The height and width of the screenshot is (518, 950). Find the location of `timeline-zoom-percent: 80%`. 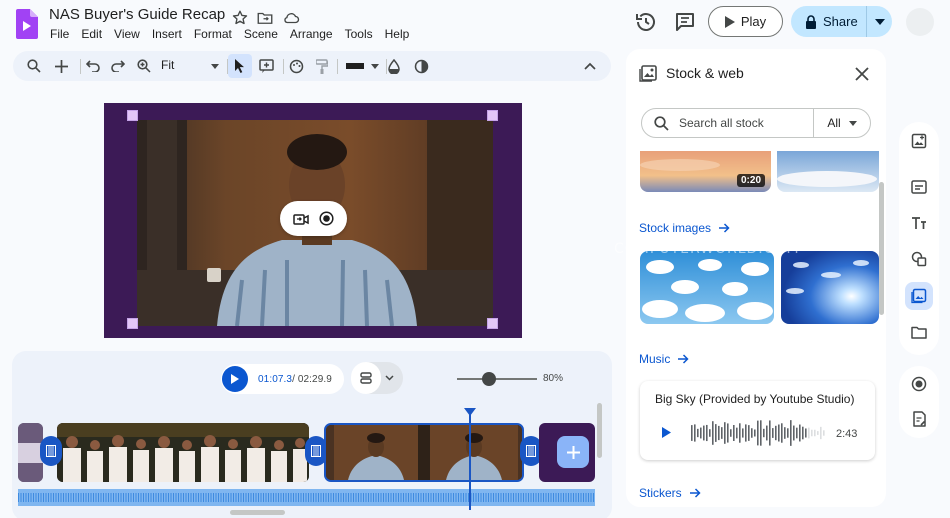

timeline-zoom-percent: 80% is located at coordinates (553, 378).